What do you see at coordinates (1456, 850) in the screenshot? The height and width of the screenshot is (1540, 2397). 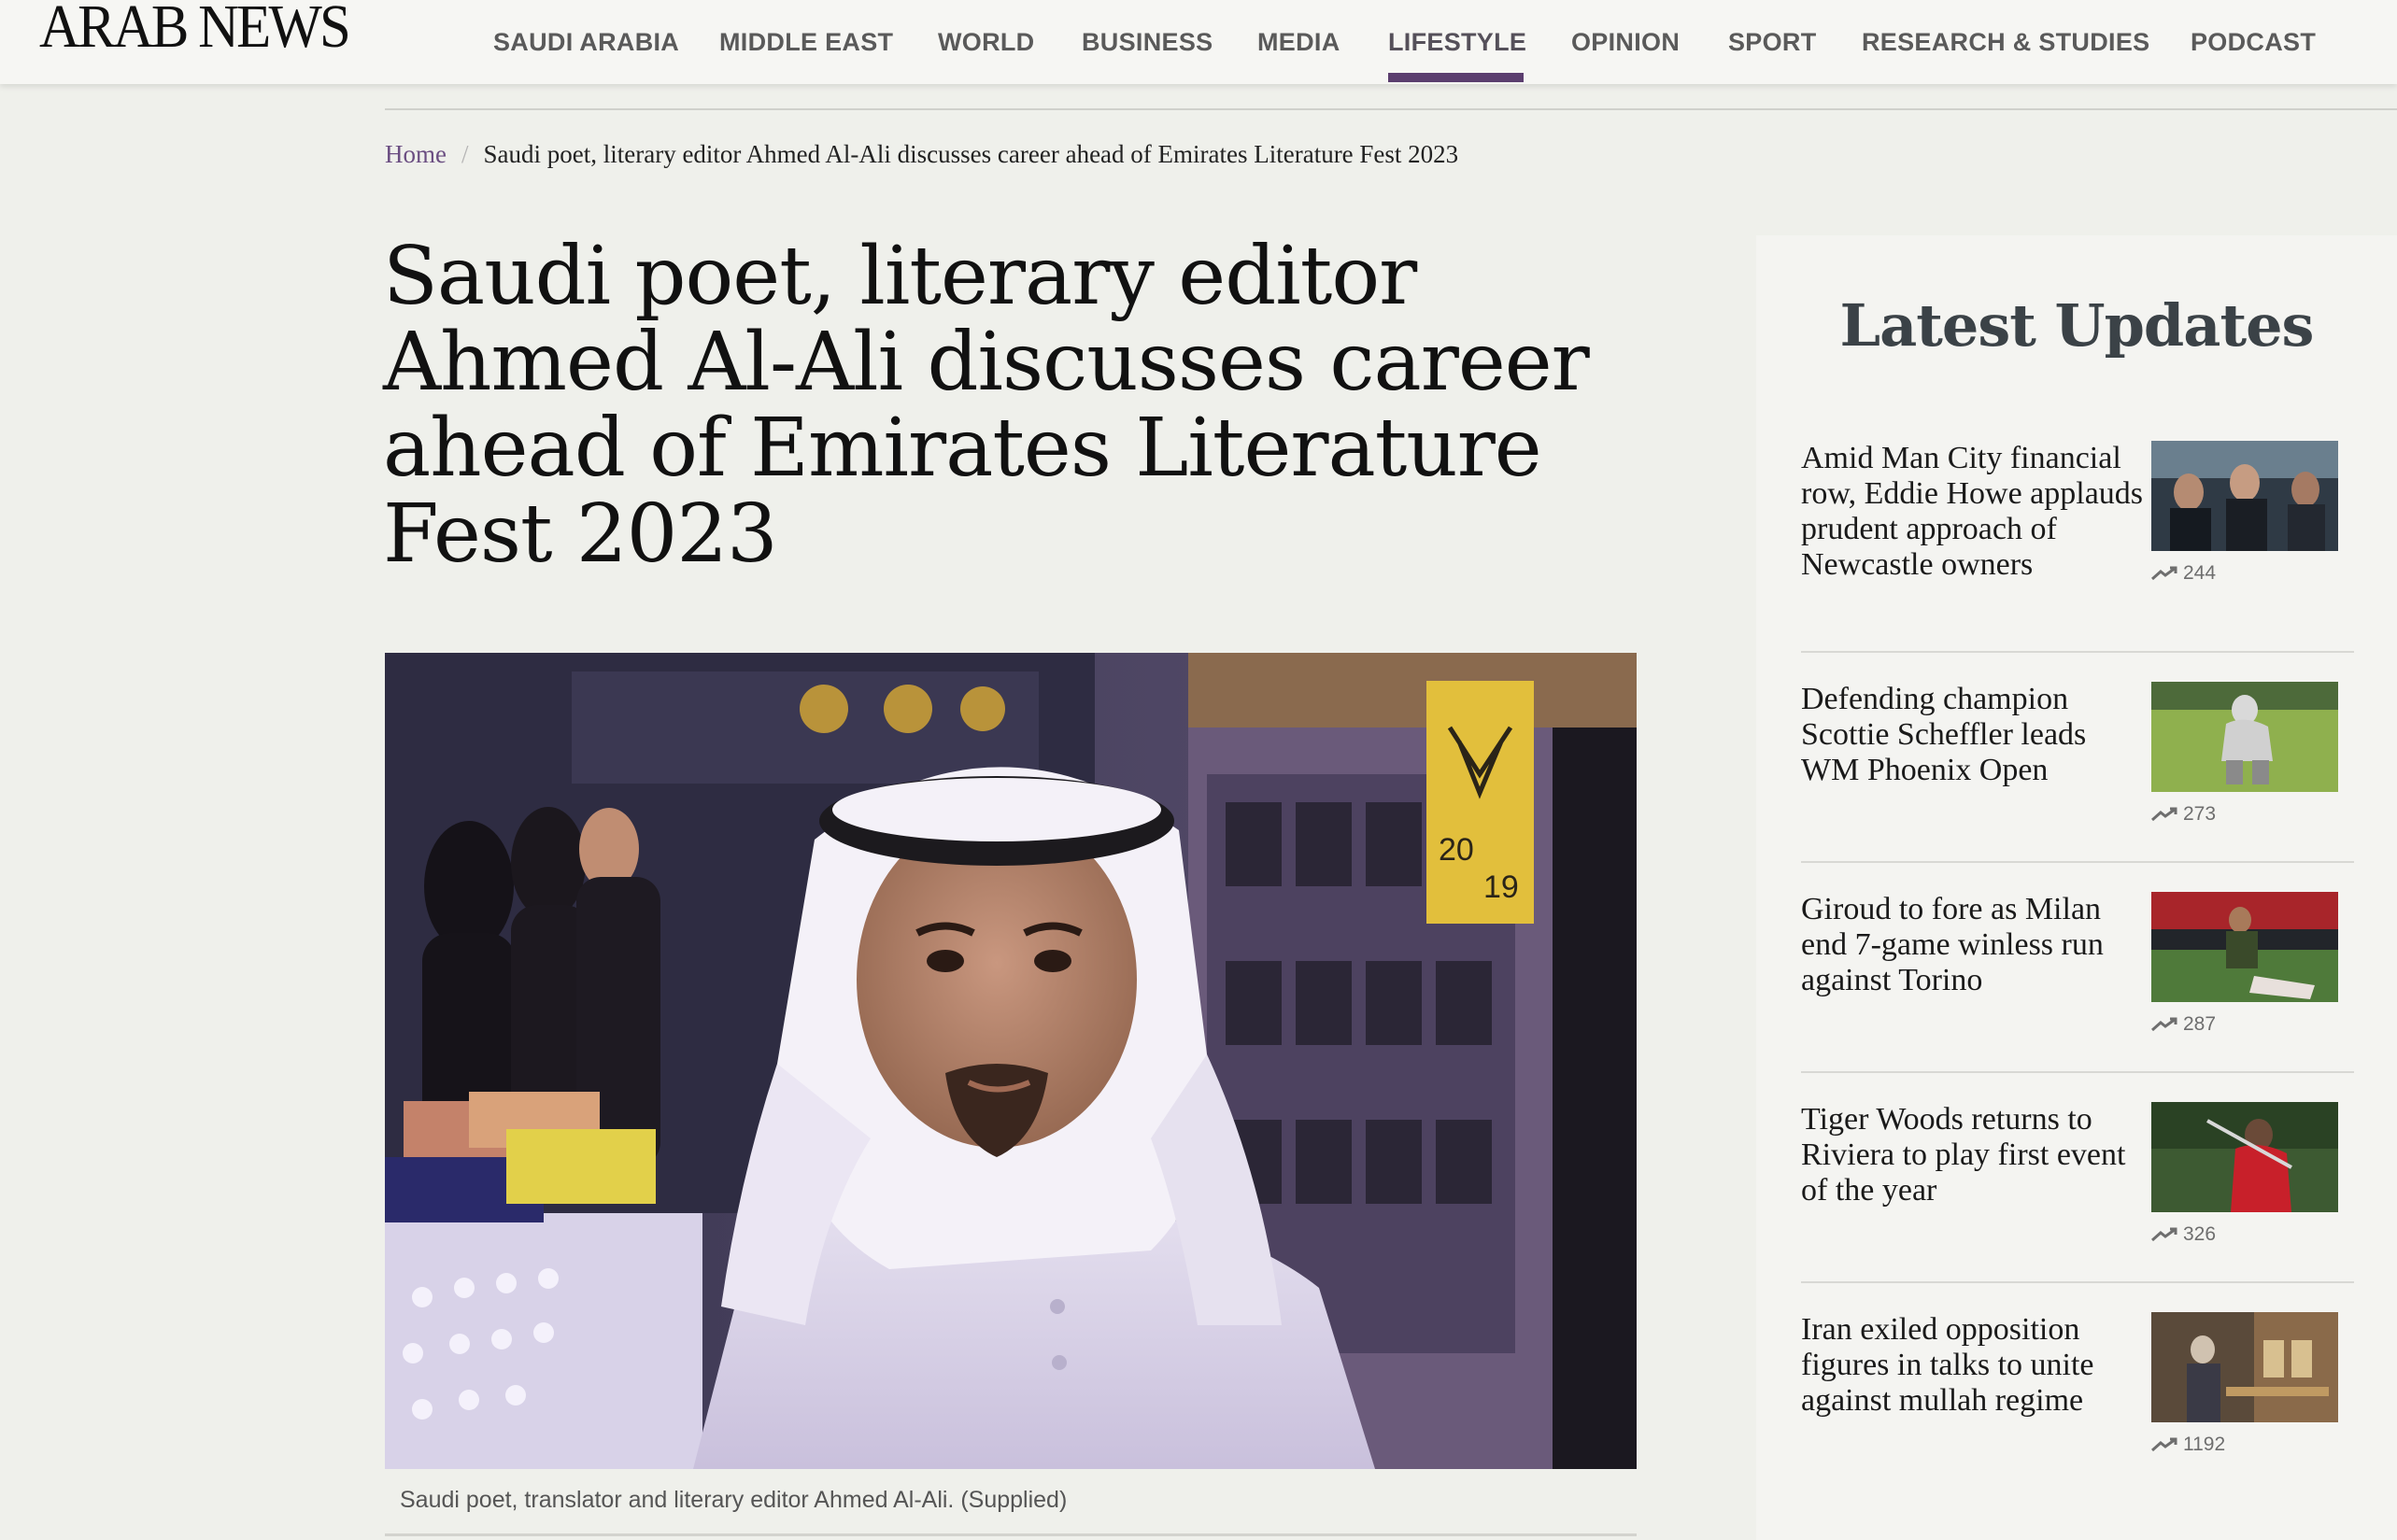 I see `booth-sign-number-top: 20` at bounding box center [1456, 850].